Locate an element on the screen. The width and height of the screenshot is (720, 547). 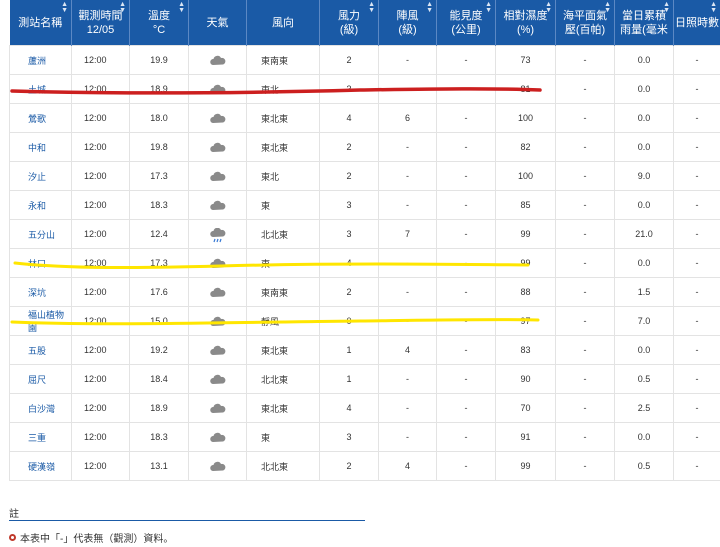
station-link: 五分山 is located at coordinates (40, 234).